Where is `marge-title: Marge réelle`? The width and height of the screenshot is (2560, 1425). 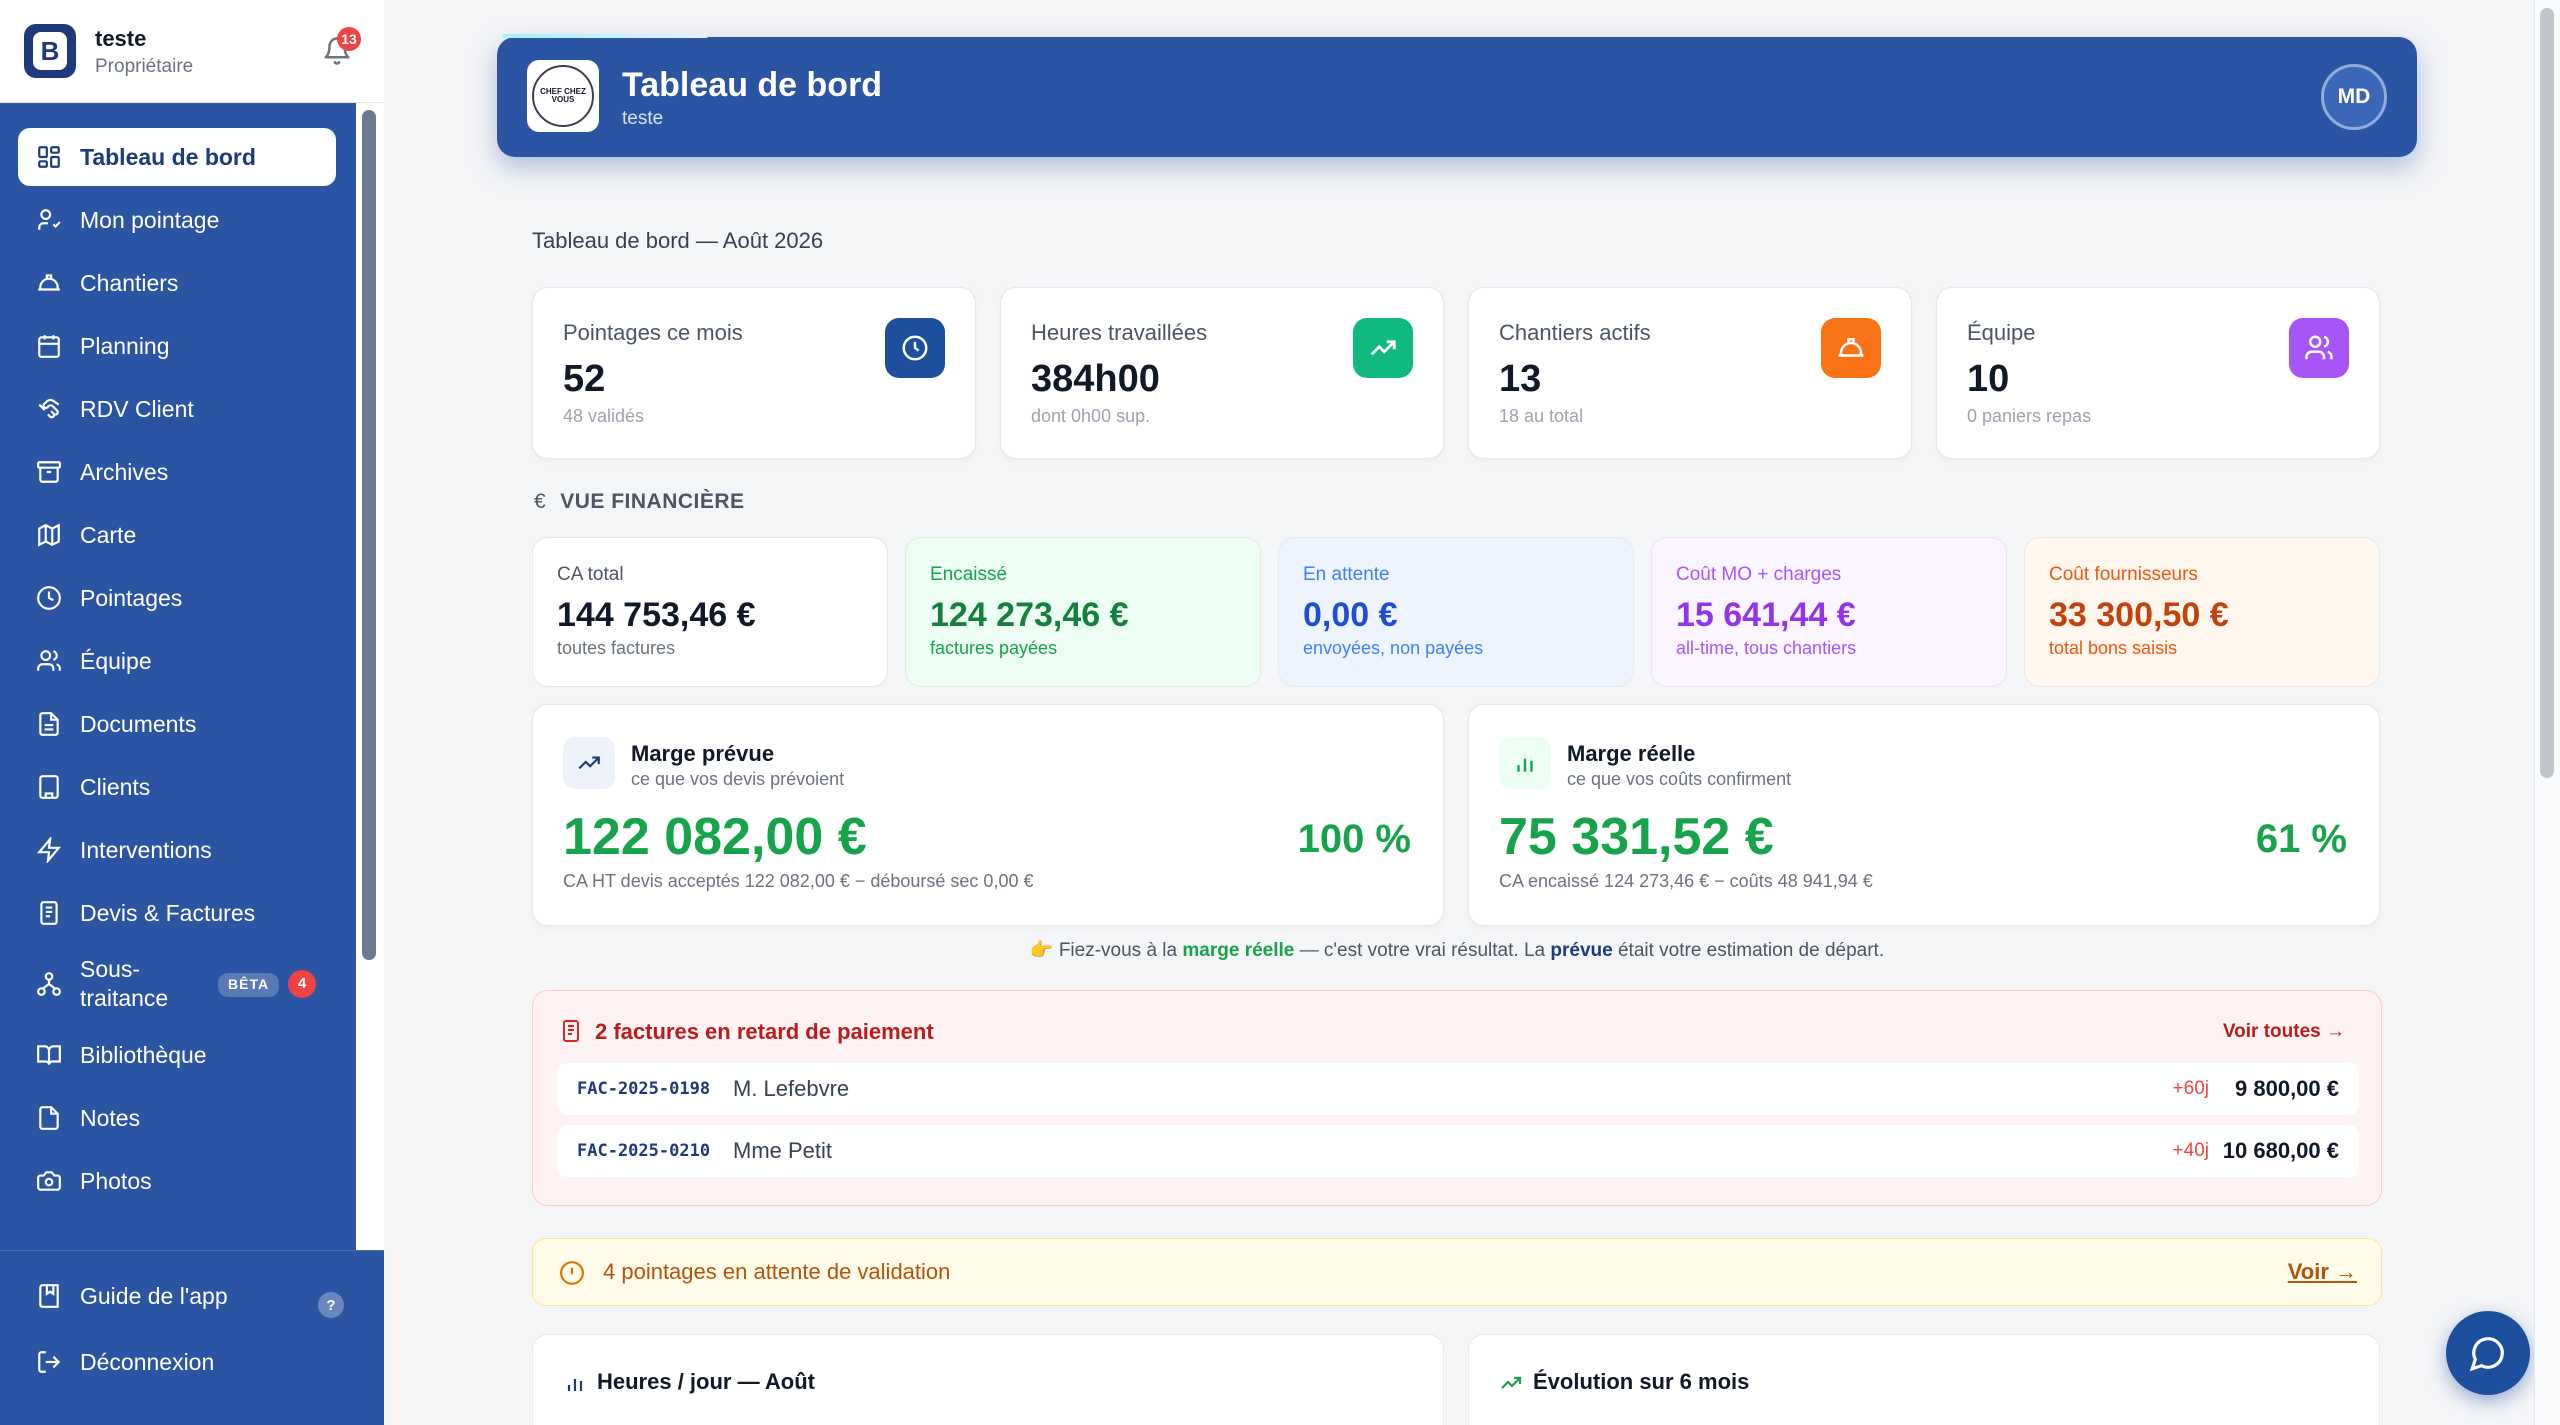 marge-title: Marge réelle is located at coordinates (1631, 753).